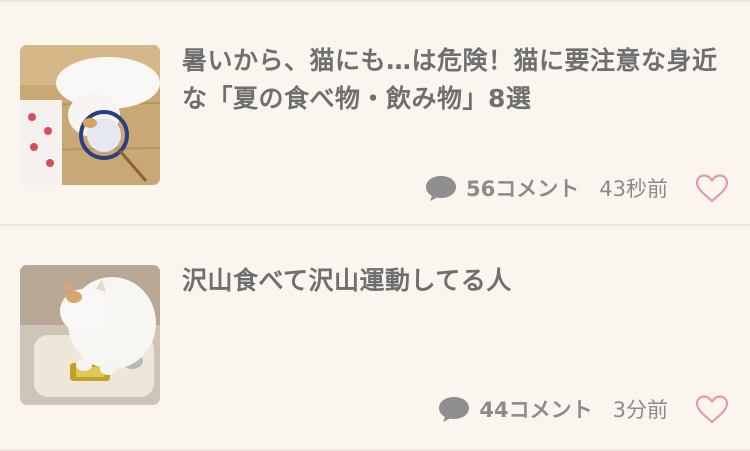 The height and width of the screenshot is (451, 750). Describe the element at coordinates (456, 281) in the screenshot. I see `article-title: 沢山食べて沢山運動してる人` at that location.